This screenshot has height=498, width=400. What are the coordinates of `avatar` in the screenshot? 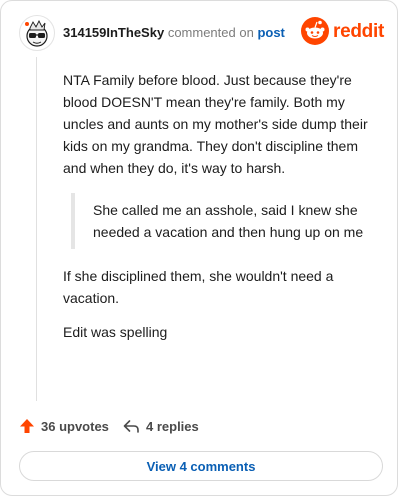 It's located at (37, 33).